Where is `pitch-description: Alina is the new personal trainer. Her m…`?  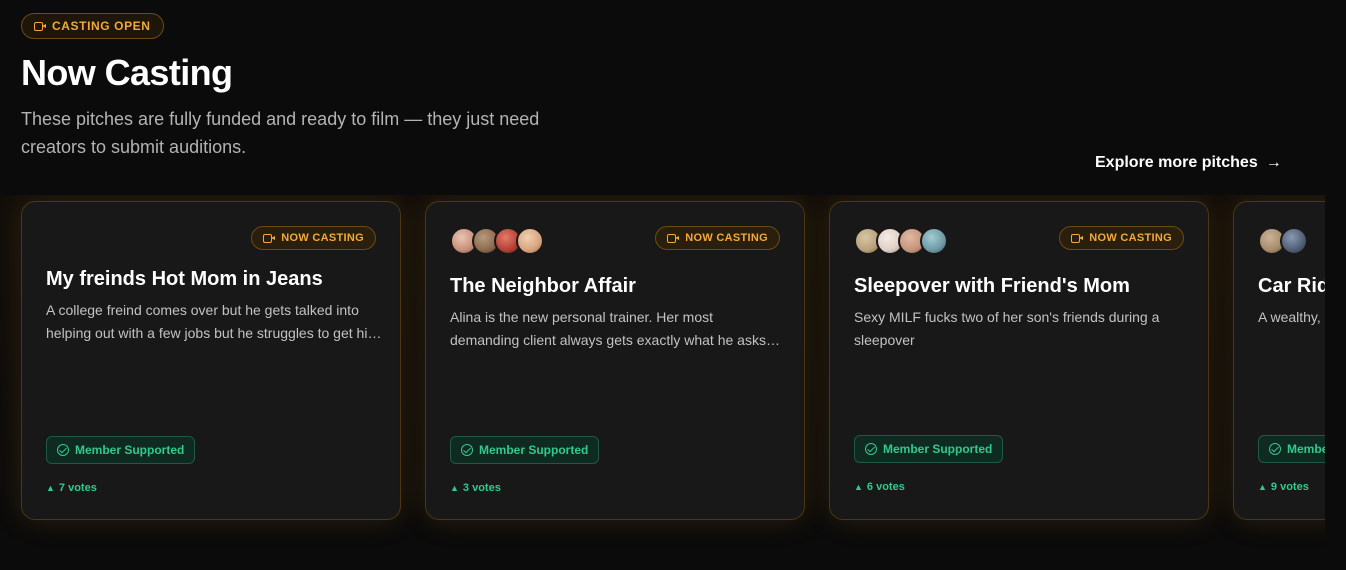 pitch-description: Alina is the new personal trainer. Her m… is located at coordinates (608, 328).